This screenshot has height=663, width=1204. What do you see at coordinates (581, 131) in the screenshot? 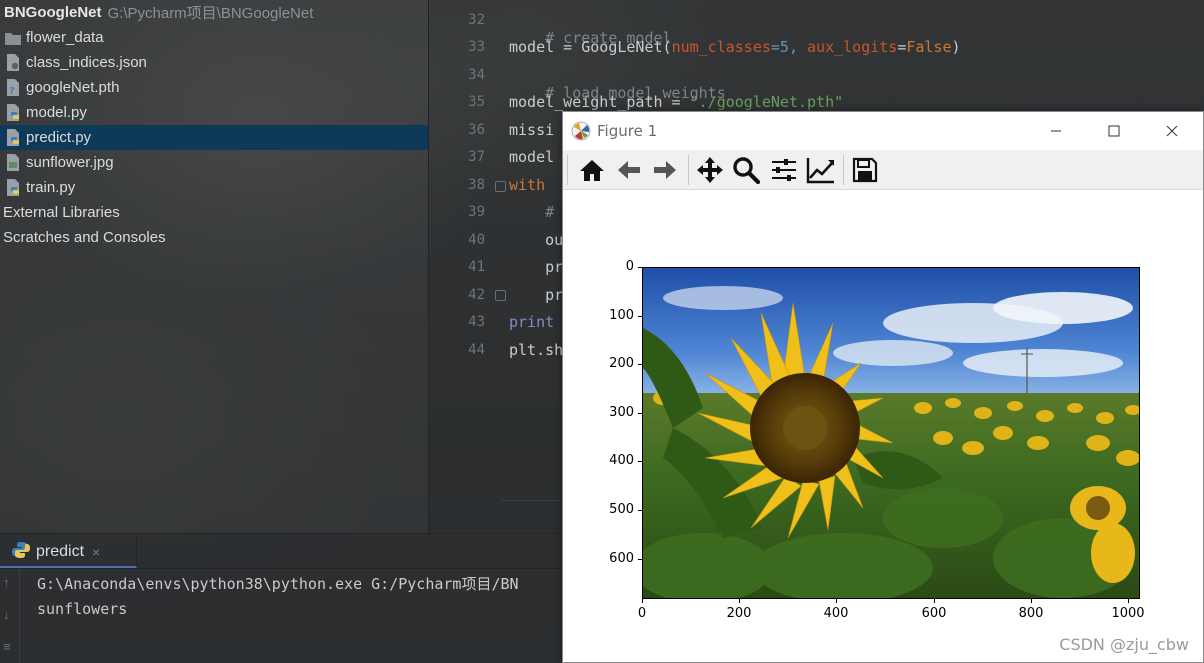
I see `matplotlib-icon` at bounding box center [581, 131].